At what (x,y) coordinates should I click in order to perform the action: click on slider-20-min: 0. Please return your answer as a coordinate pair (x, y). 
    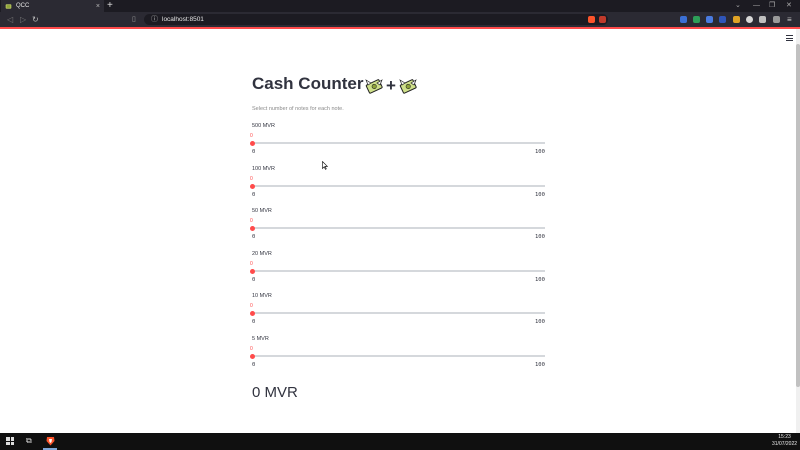
    Looking at the image, I should click on (254, 280).